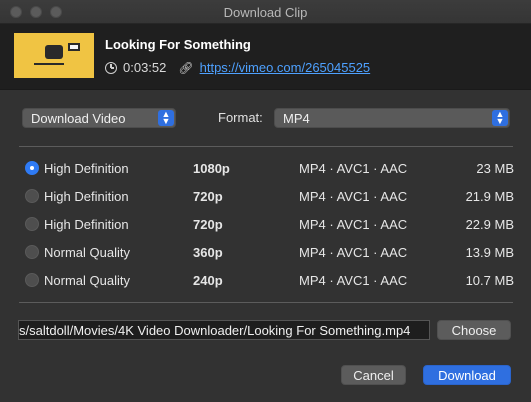  Describe the element at coordinates (178, 44) in the screenshot. I see `video-title: Looking For Something` at that location.